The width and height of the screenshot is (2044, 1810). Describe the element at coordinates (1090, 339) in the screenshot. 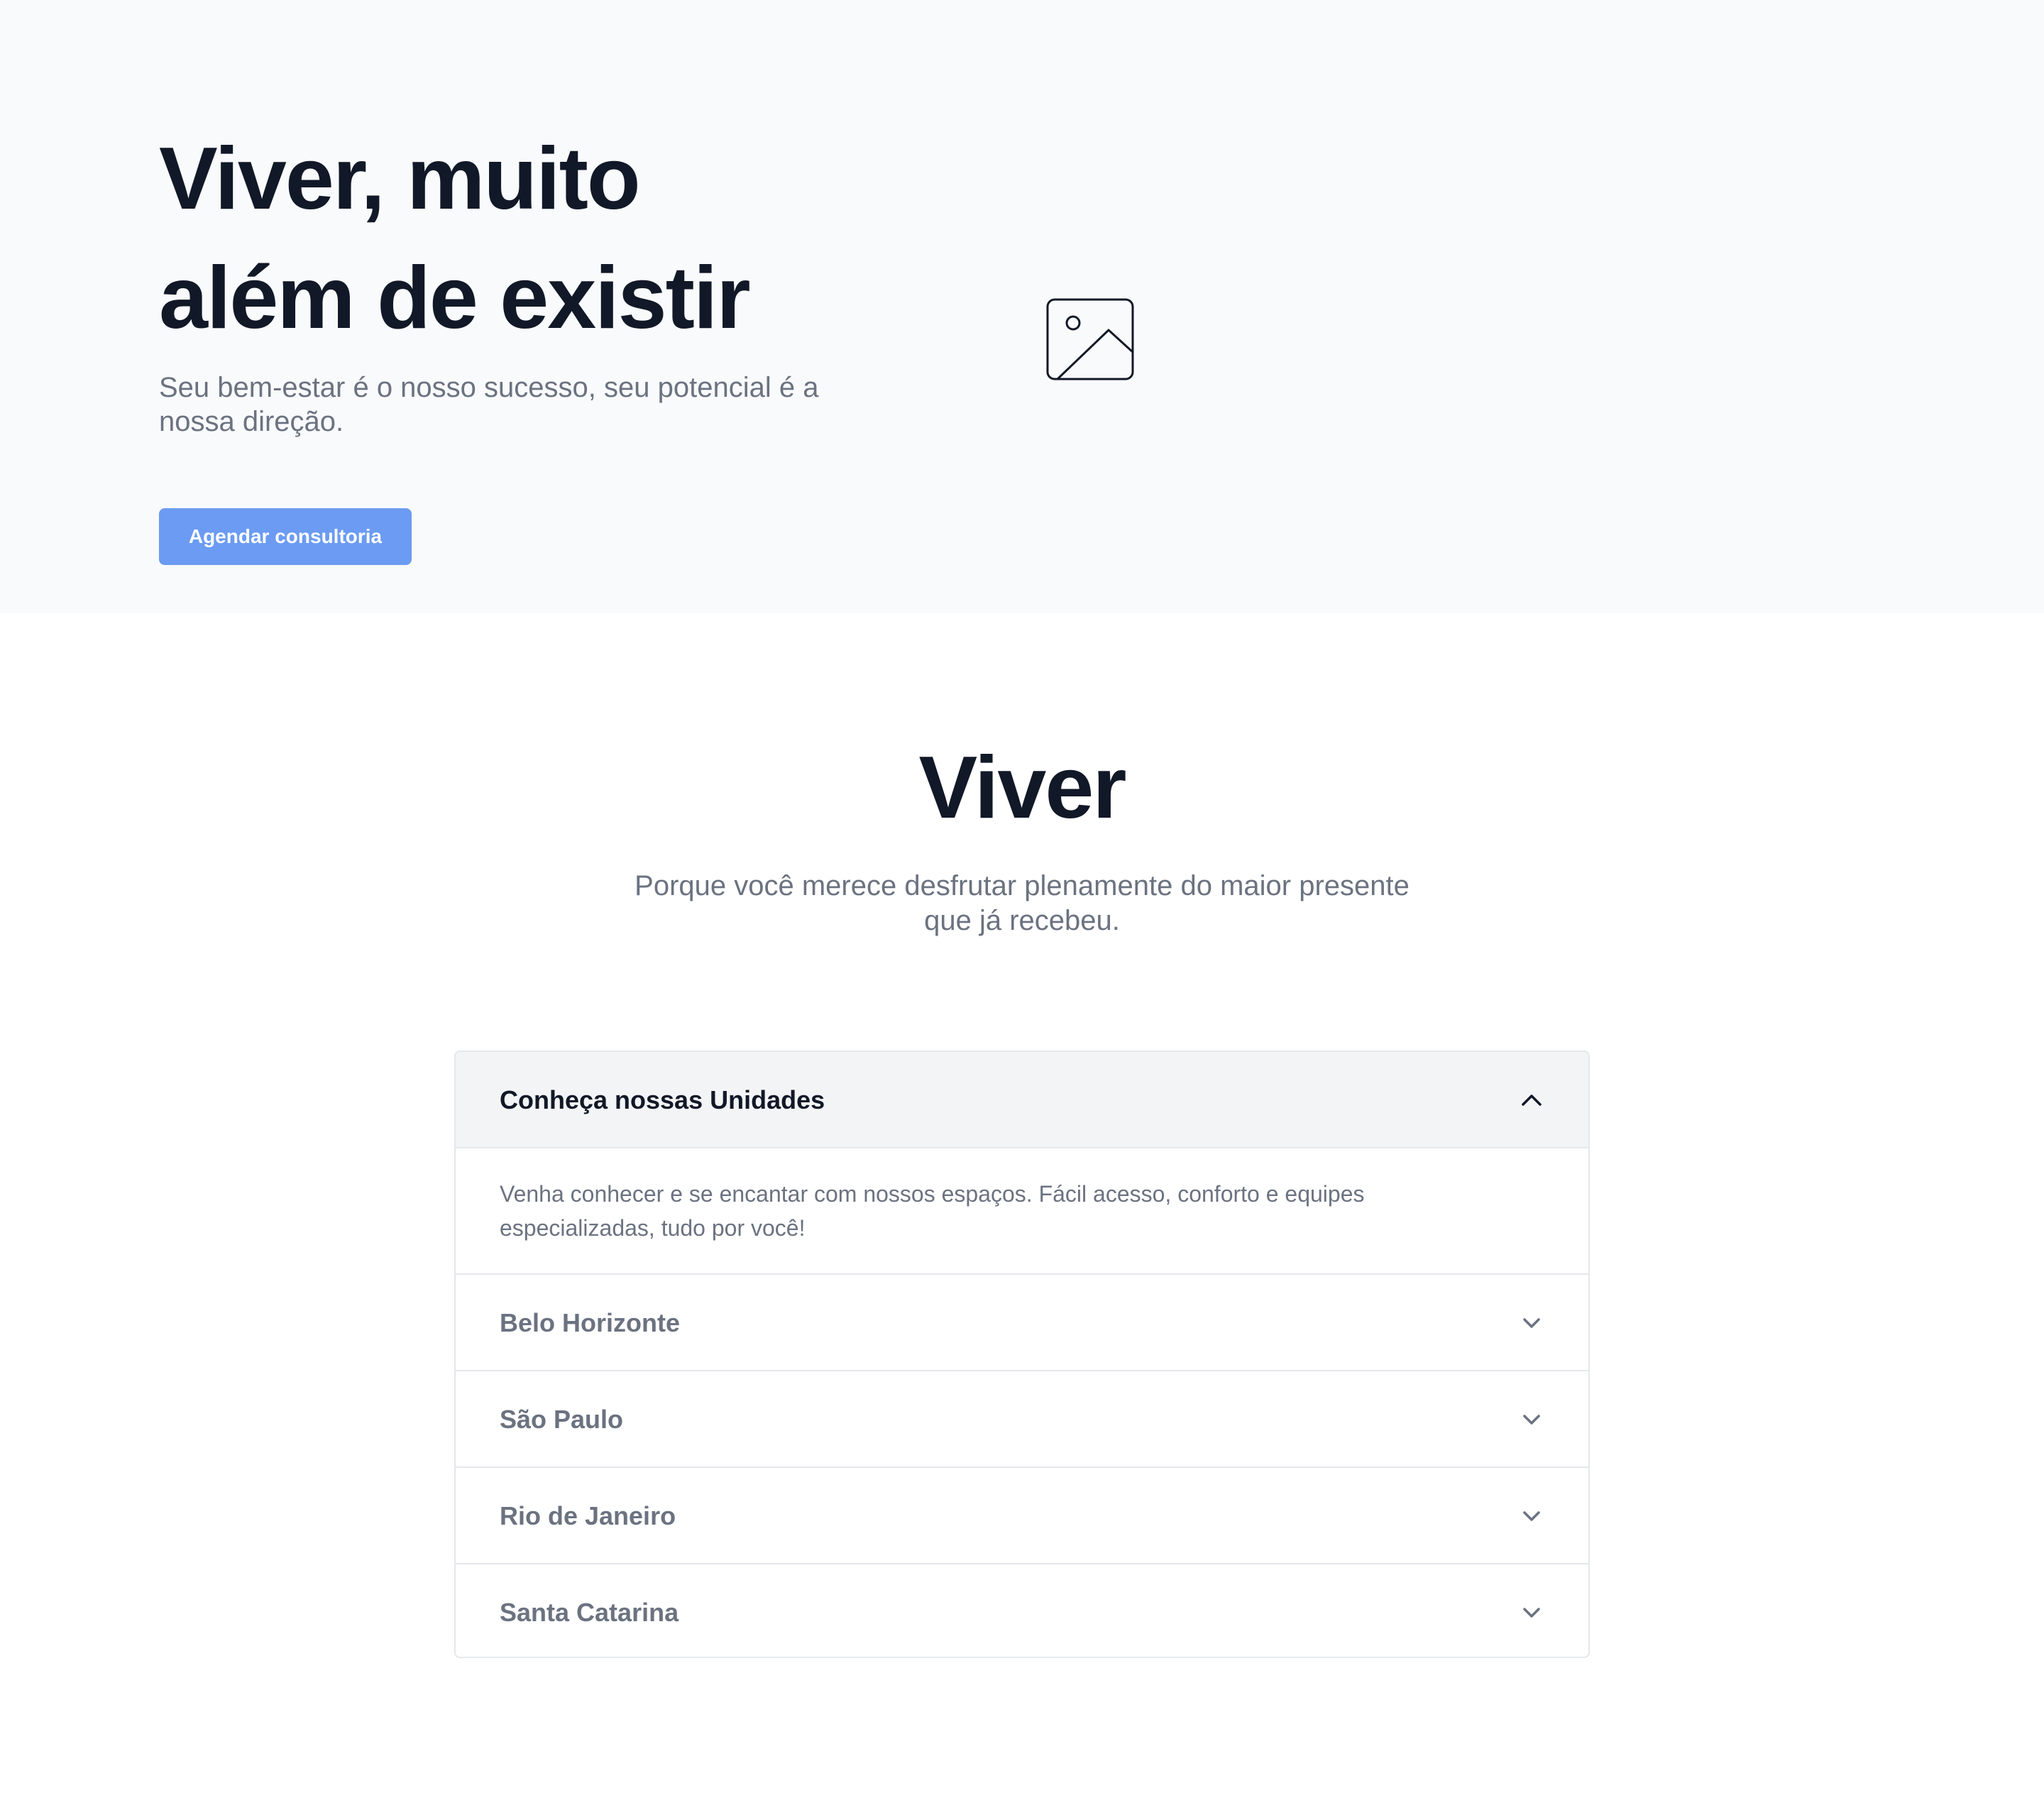

I see `image-placeholder-icon` at that location.